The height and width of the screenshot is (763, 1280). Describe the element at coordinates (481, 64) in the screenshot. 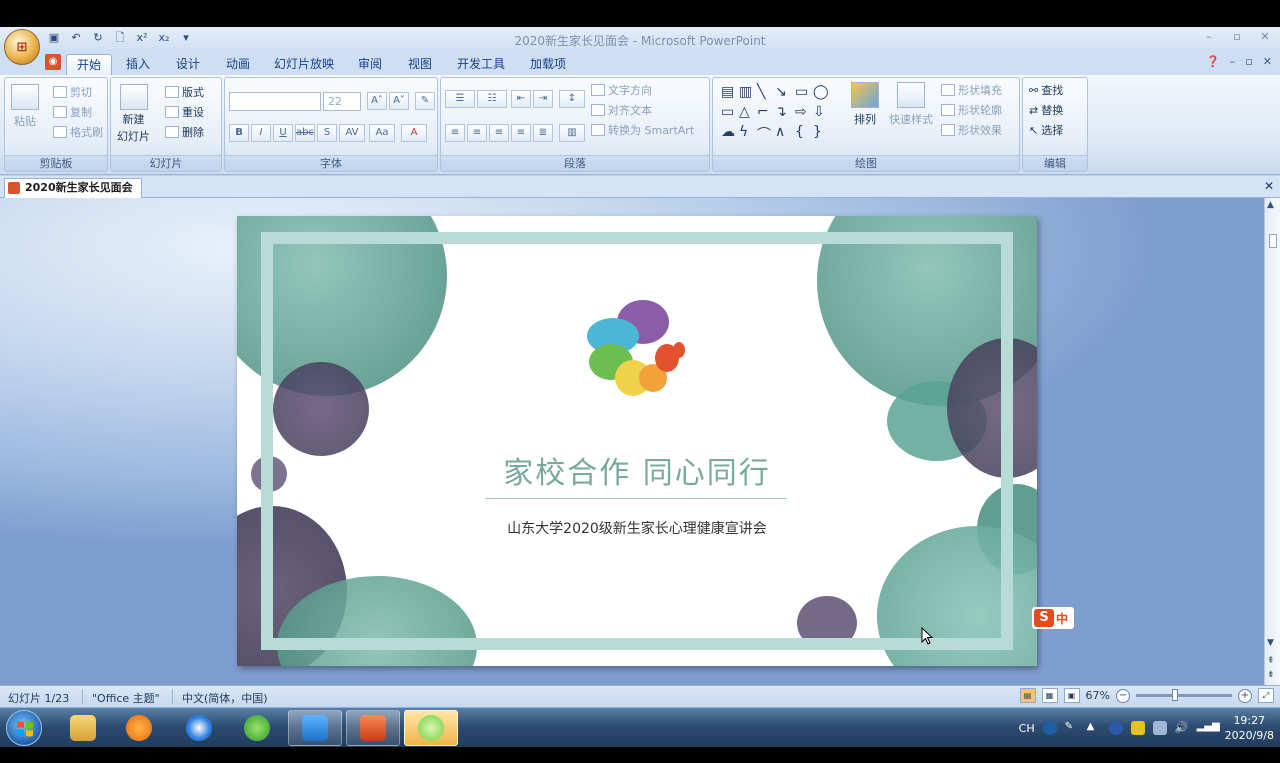

I see `tab-developer: 开发工具` at that location.